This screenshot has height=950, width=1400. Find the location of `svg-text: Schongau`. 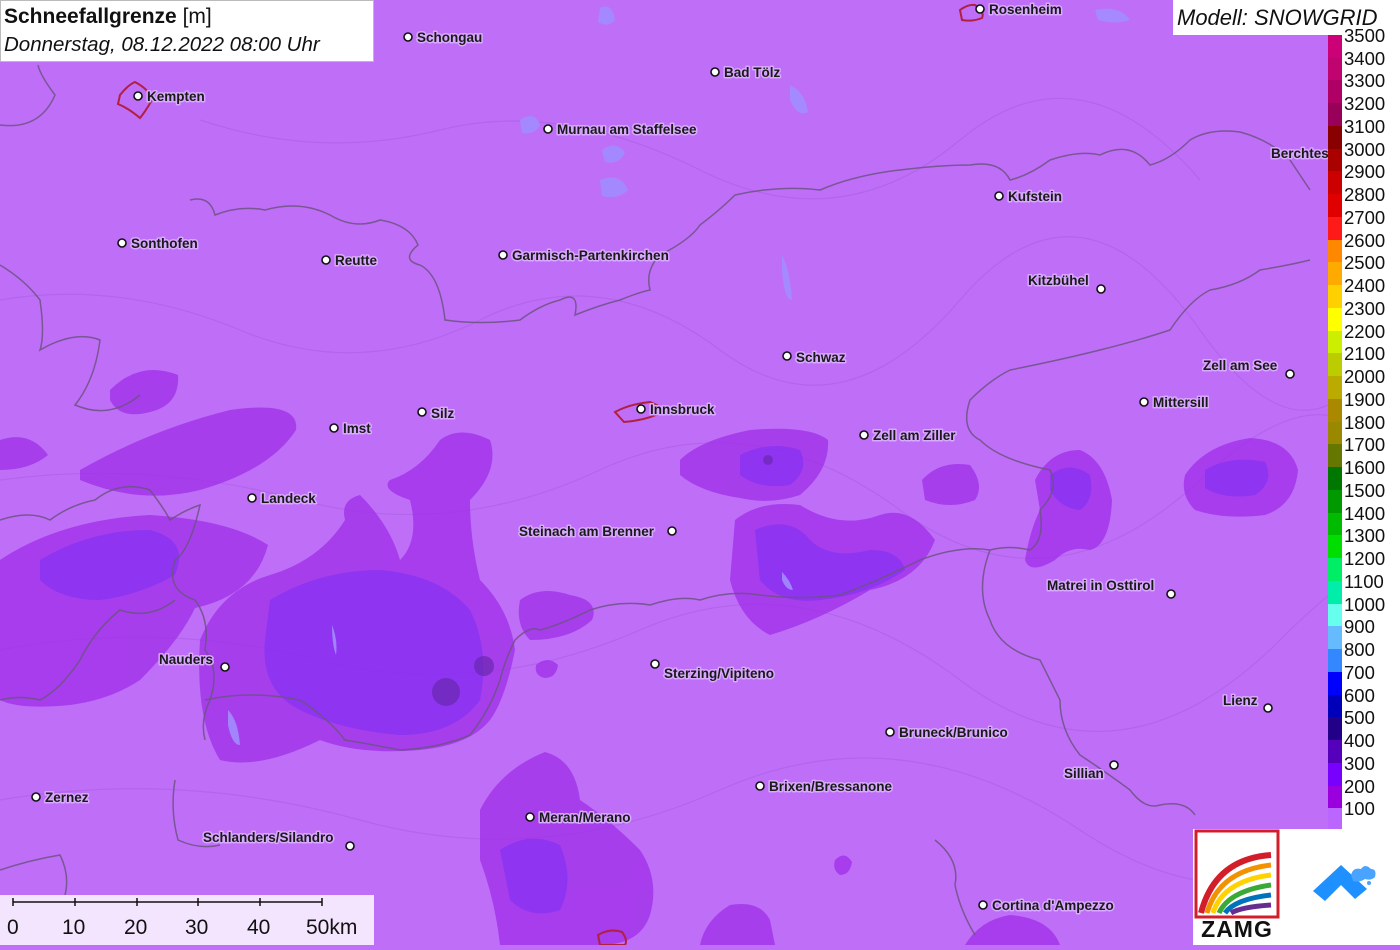

svg-text: Schongau is located at coordinates (449, 37).